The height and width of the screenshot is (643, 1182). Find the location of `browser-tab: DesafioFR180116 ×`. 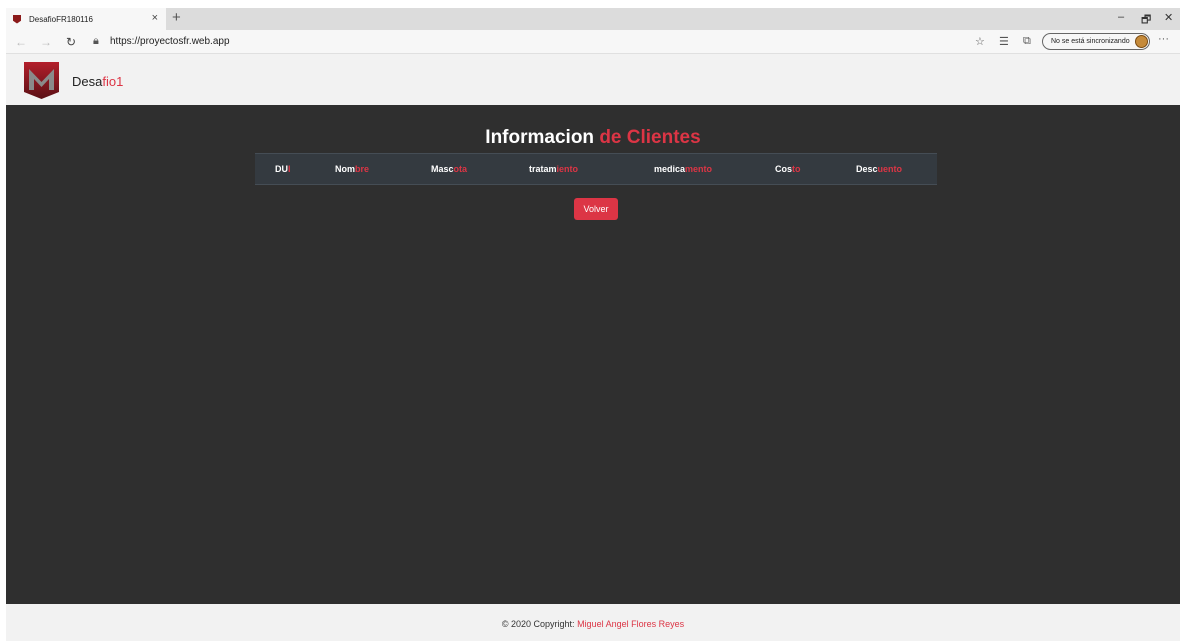

browser-tab: DesafioFR180116 × is located at coordinates (86, 19).